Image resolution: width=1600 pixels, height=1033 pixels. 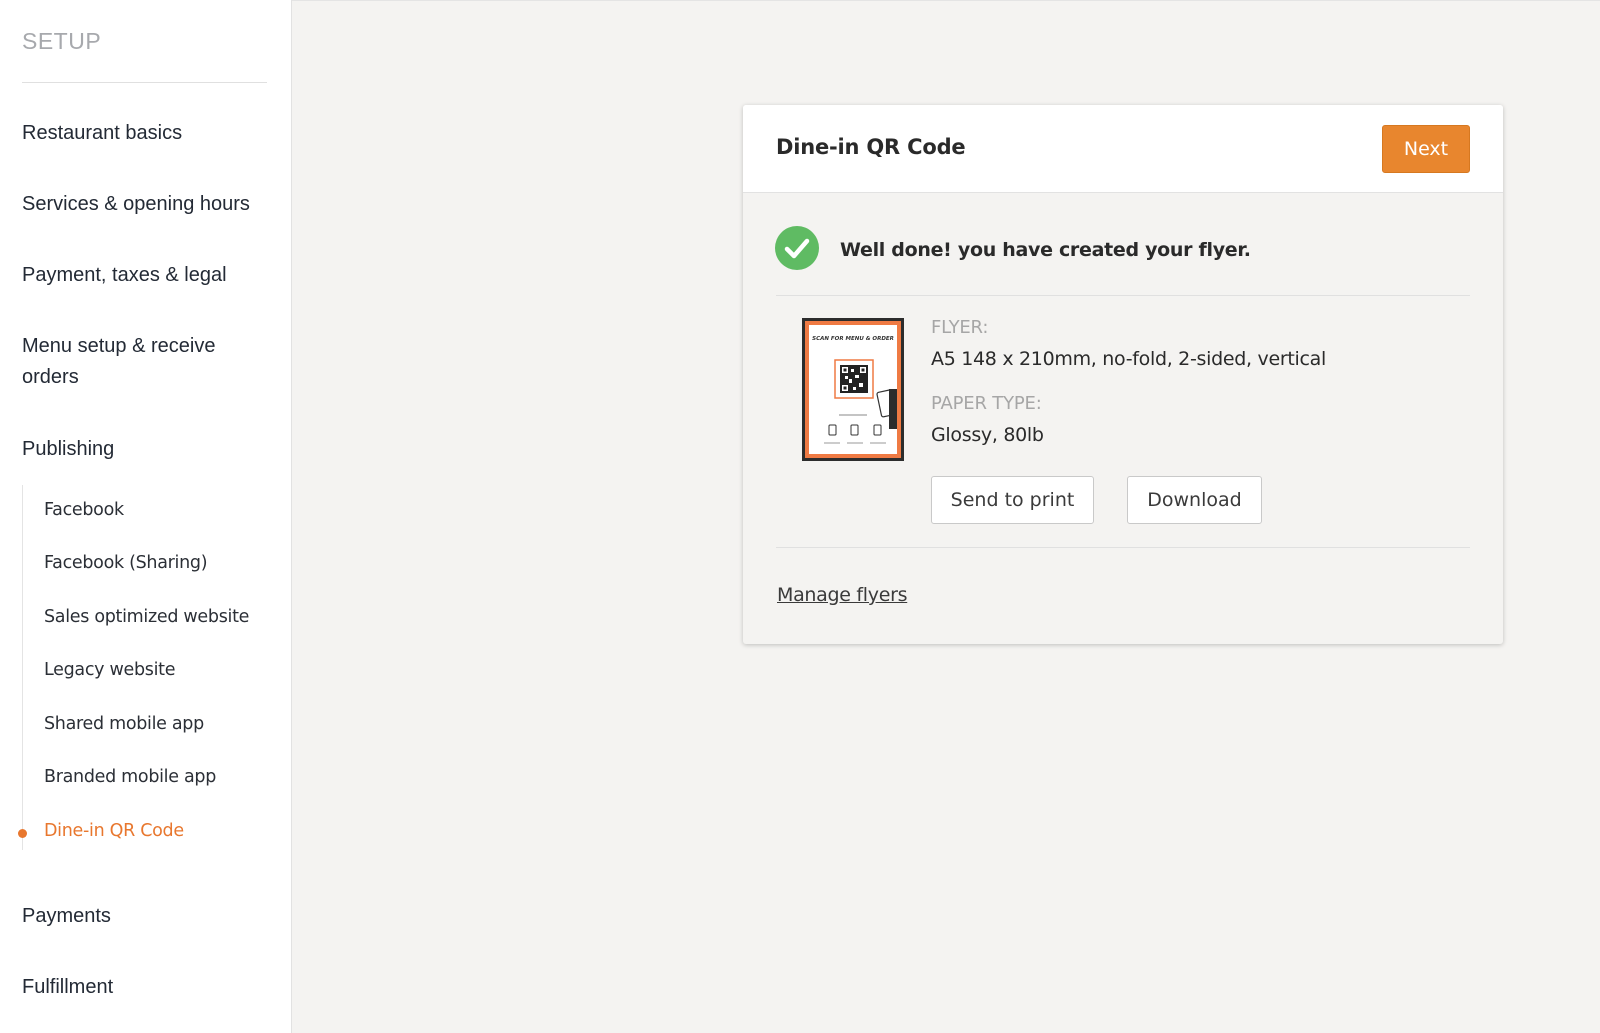 What do you see at coordinates (142, 133) in the screenshot?
I see `sidebar-item-restaurant-basics: Restaurant basics` at bounding box center [142, 133].